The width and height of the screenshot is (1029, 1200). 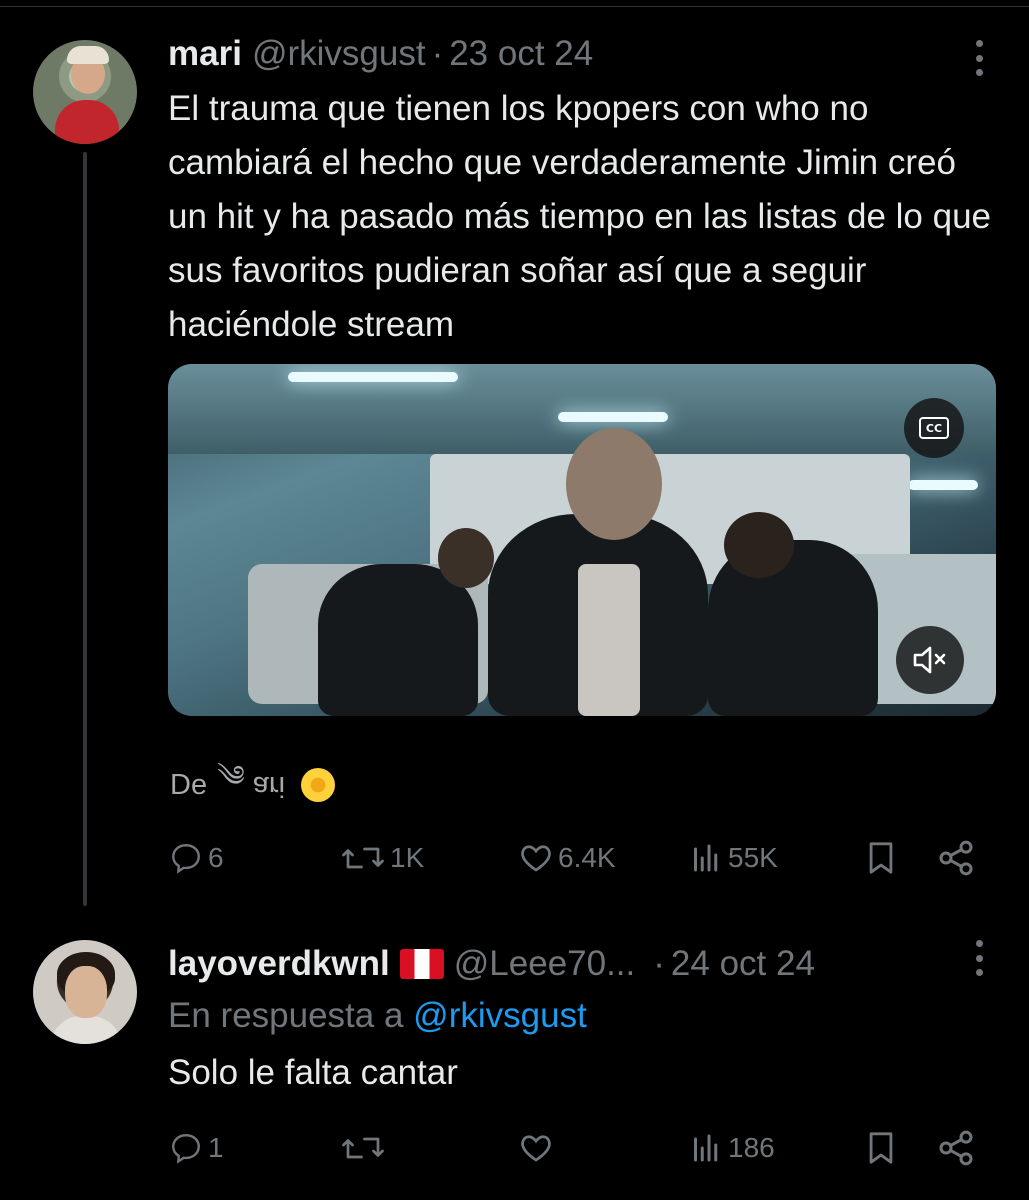 I want to click on like-count: 6.4K, so click(x=587, y=857).